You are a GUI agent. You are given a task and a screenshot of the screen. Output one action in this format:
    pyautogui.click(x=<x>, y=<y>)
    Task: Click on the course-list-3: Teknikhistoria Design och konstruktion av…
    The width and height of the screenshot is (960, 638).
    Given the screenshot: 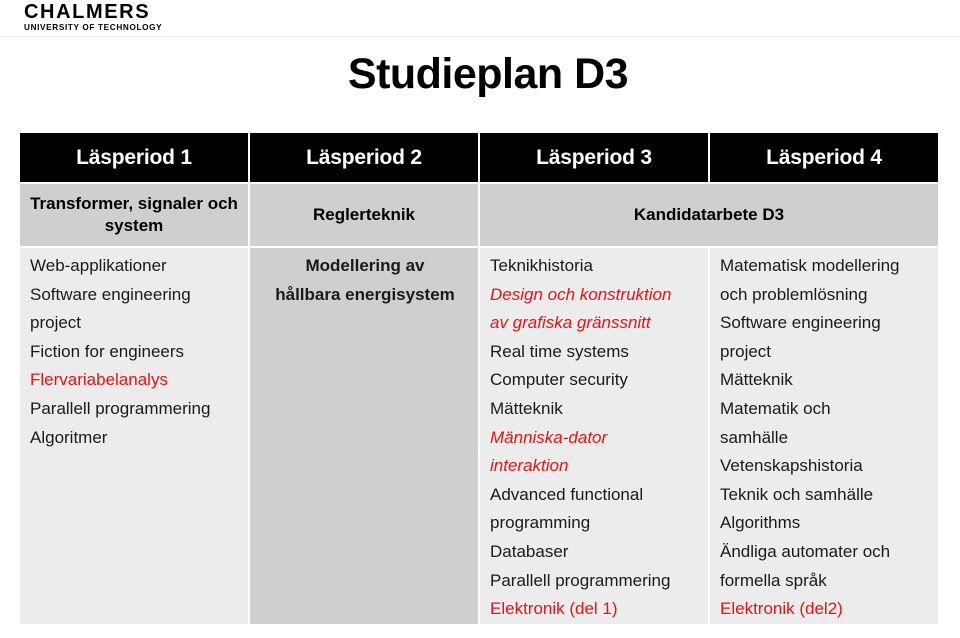 What is the action you would take?
    pyautogui.click(x=595, y=438)
    